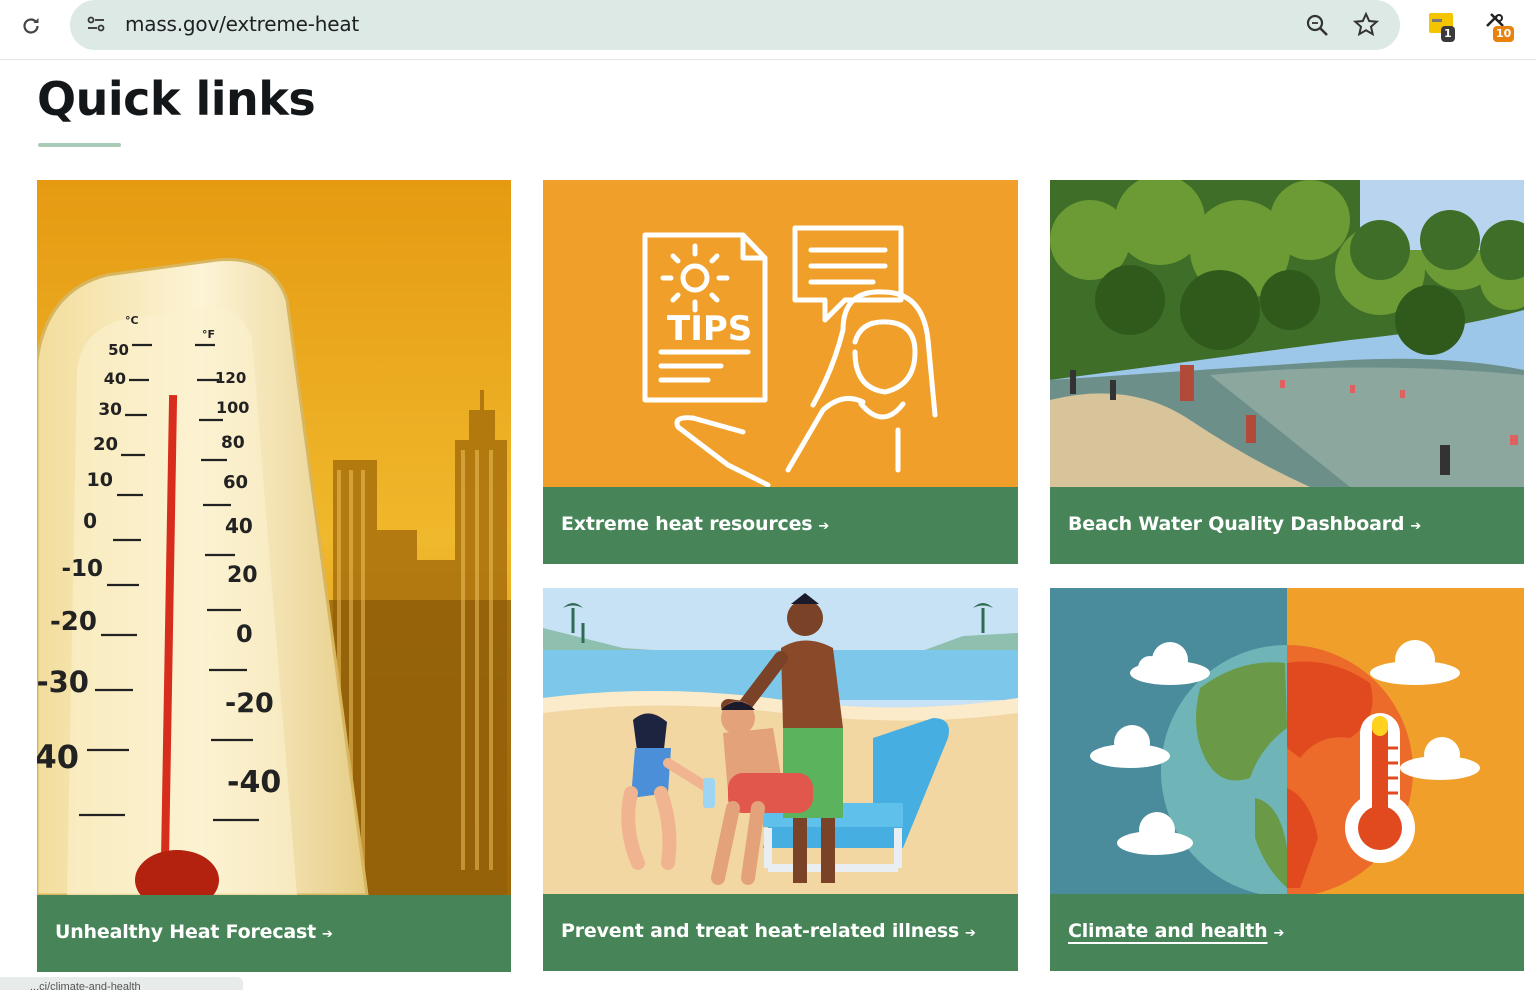  I want to click on celsius-tick: 20, so click(105, 444).